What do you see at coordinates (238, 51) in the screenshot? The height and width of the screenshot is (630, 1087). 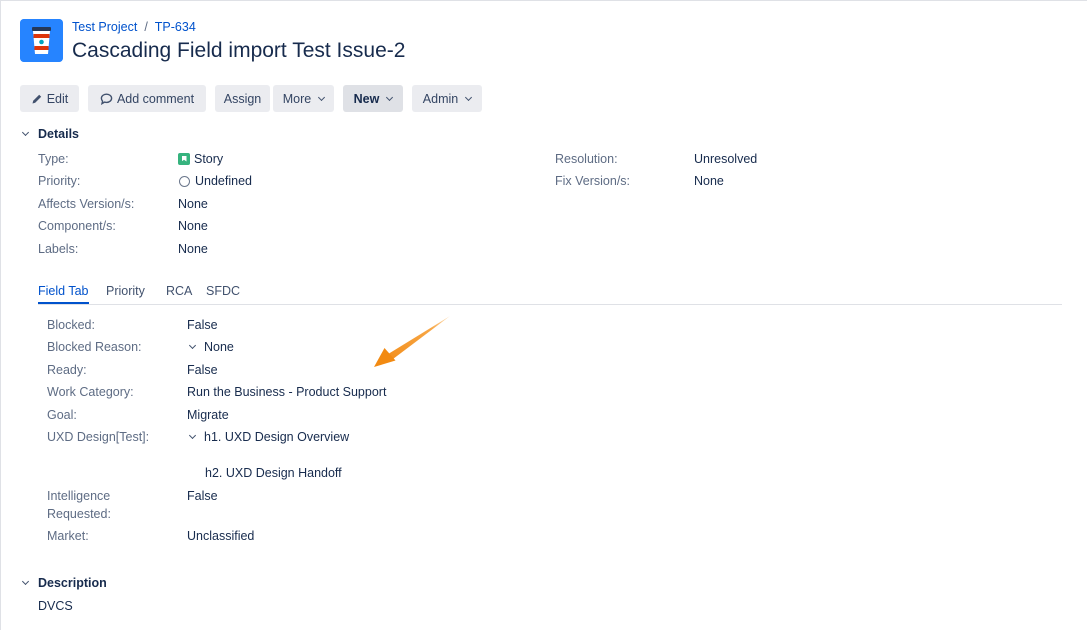 I see `issue-summary-title: Cascading Field import Test Issue-2` at bounding box center [238, 51].